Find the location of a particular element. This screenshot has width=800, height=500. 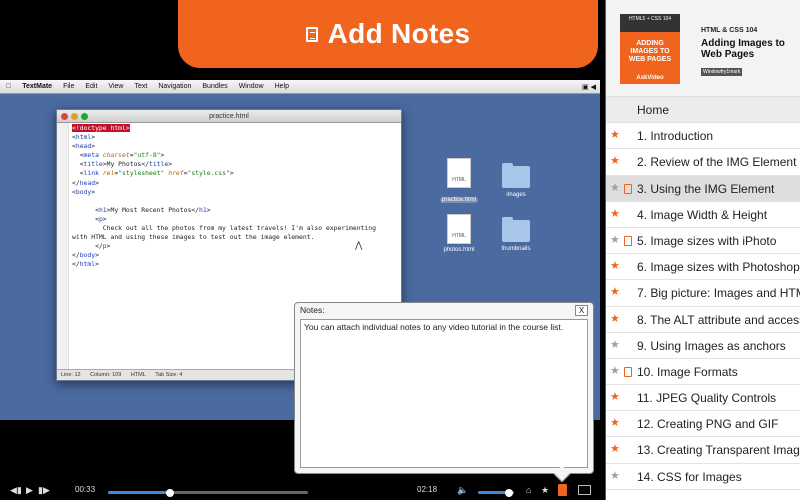

code-line: <head> is located at coordinates (84, 146).